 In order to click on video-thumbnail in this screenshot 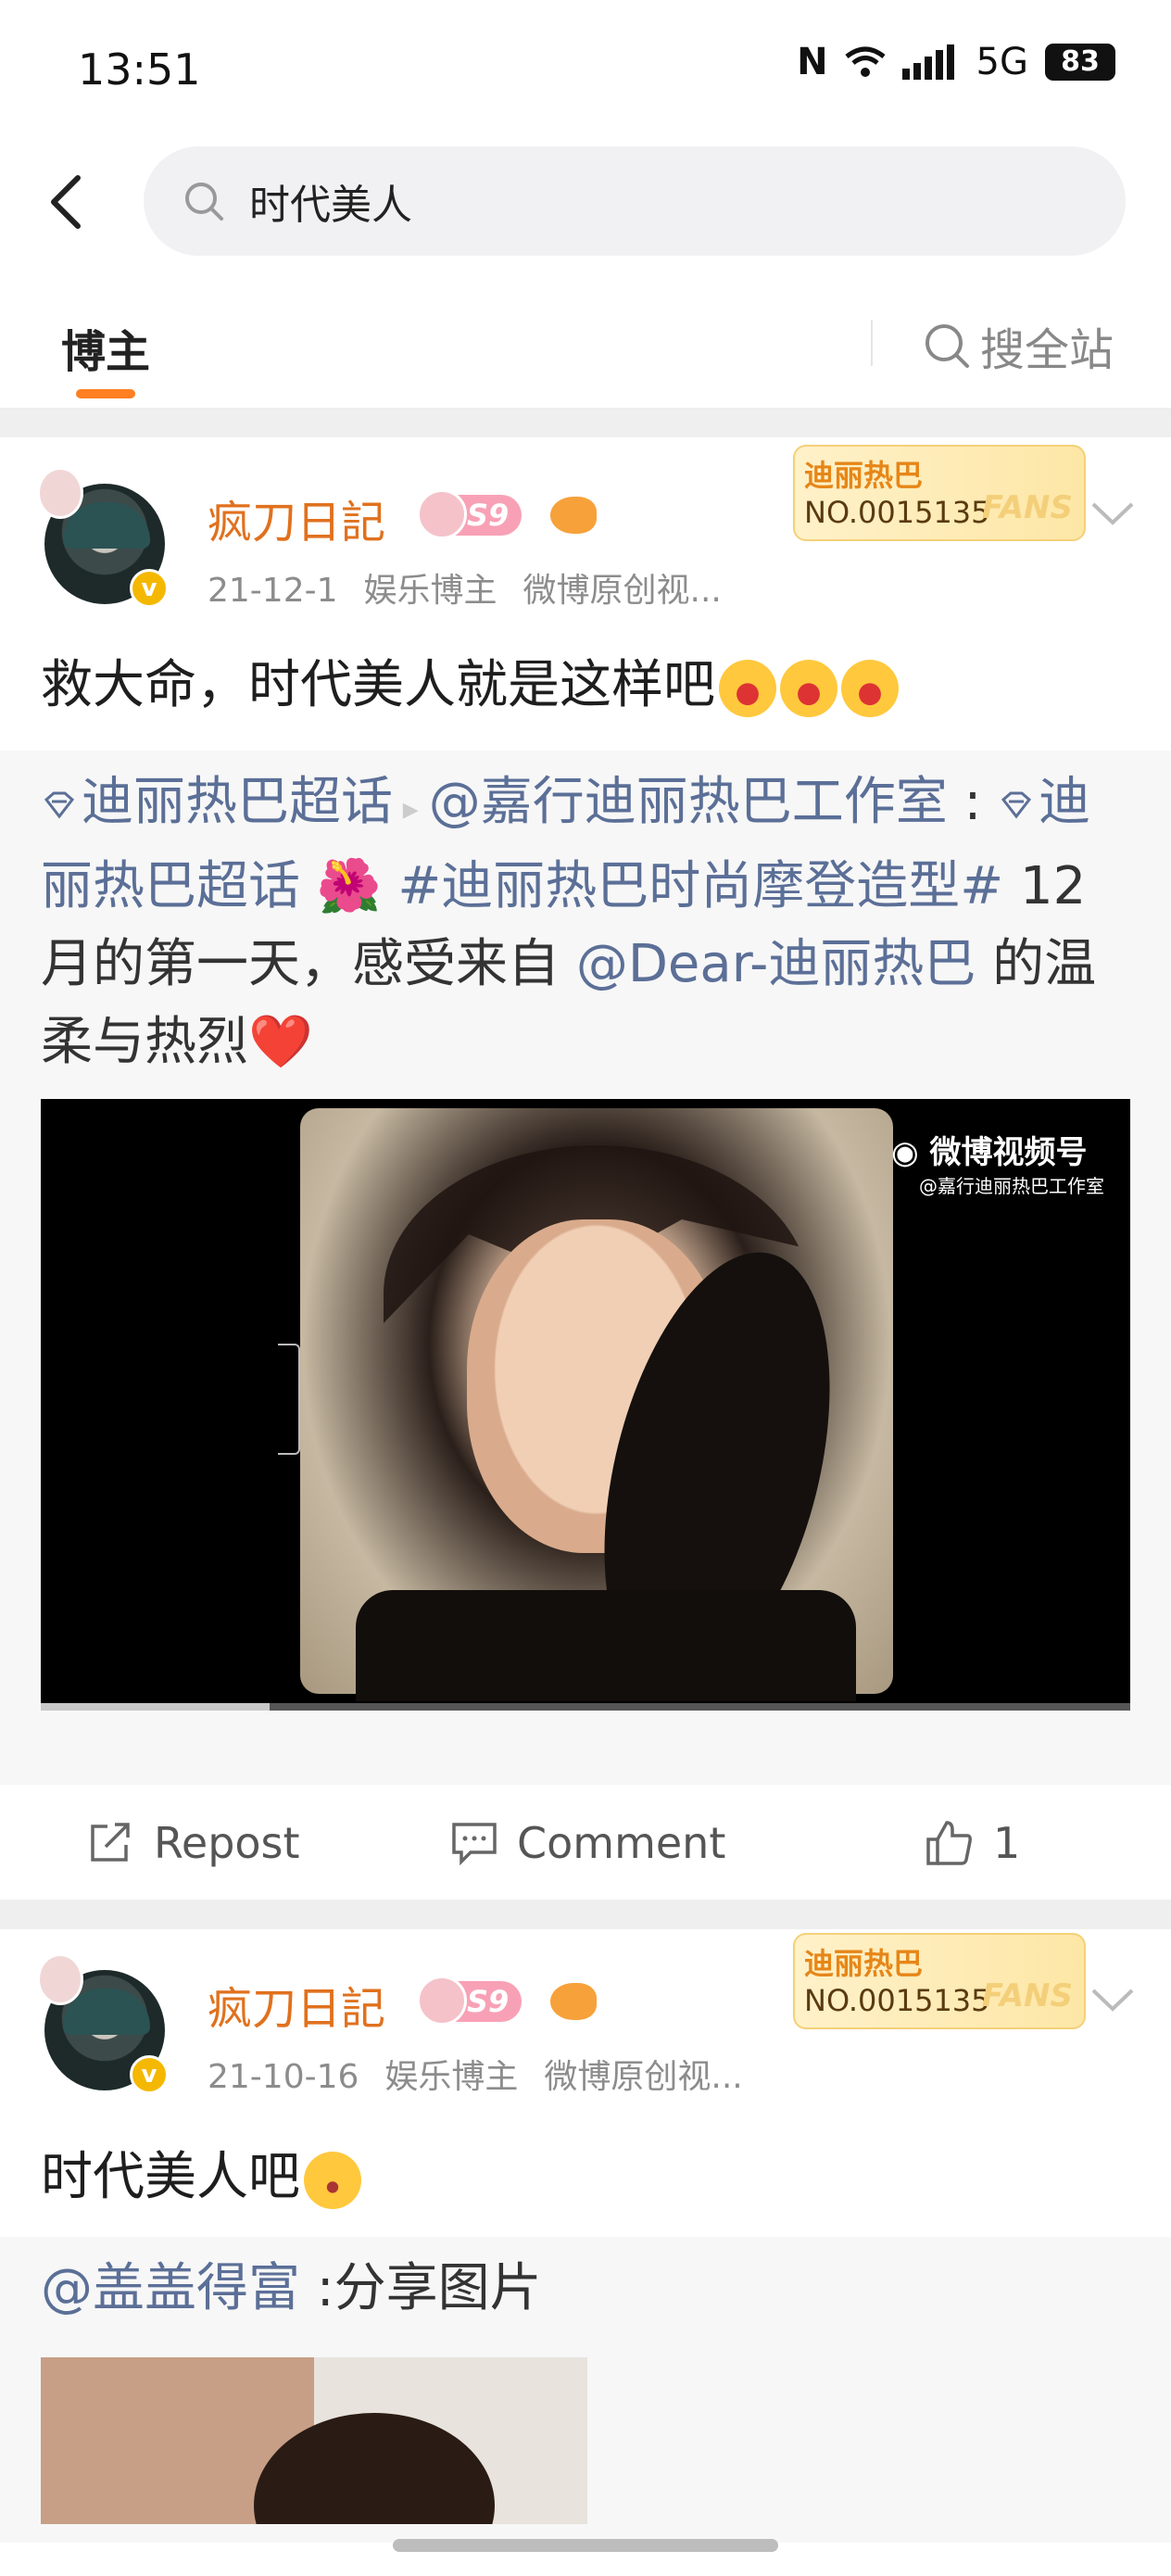, I will do `click(597, 1406)`.